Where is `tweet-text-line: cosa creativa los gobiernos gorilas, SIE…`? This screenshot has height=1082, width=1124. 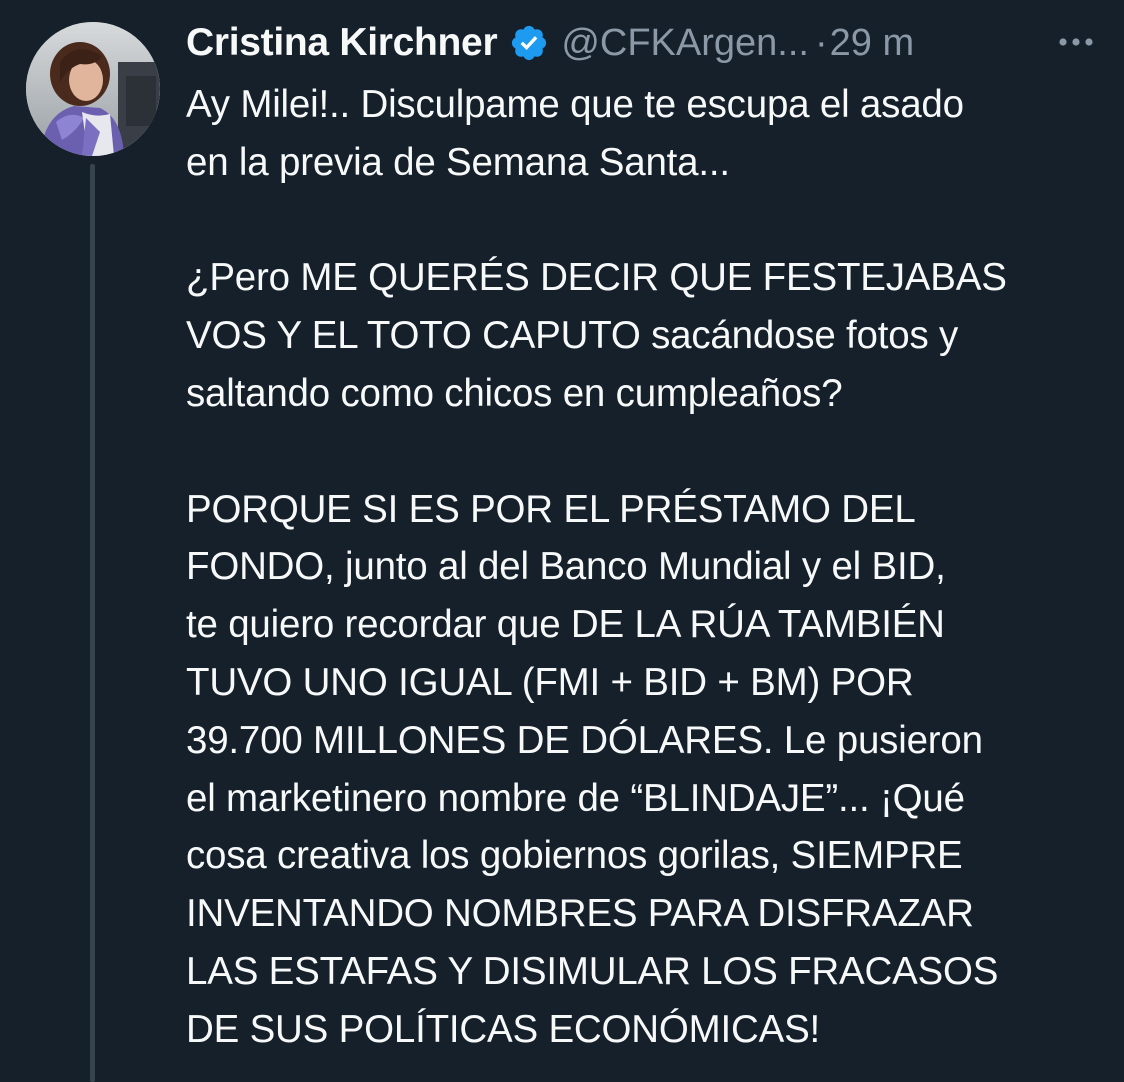
tweet-text-line: cosa creativa los gobiernos gorilas, SIE… is located at coordinates (574, 856).